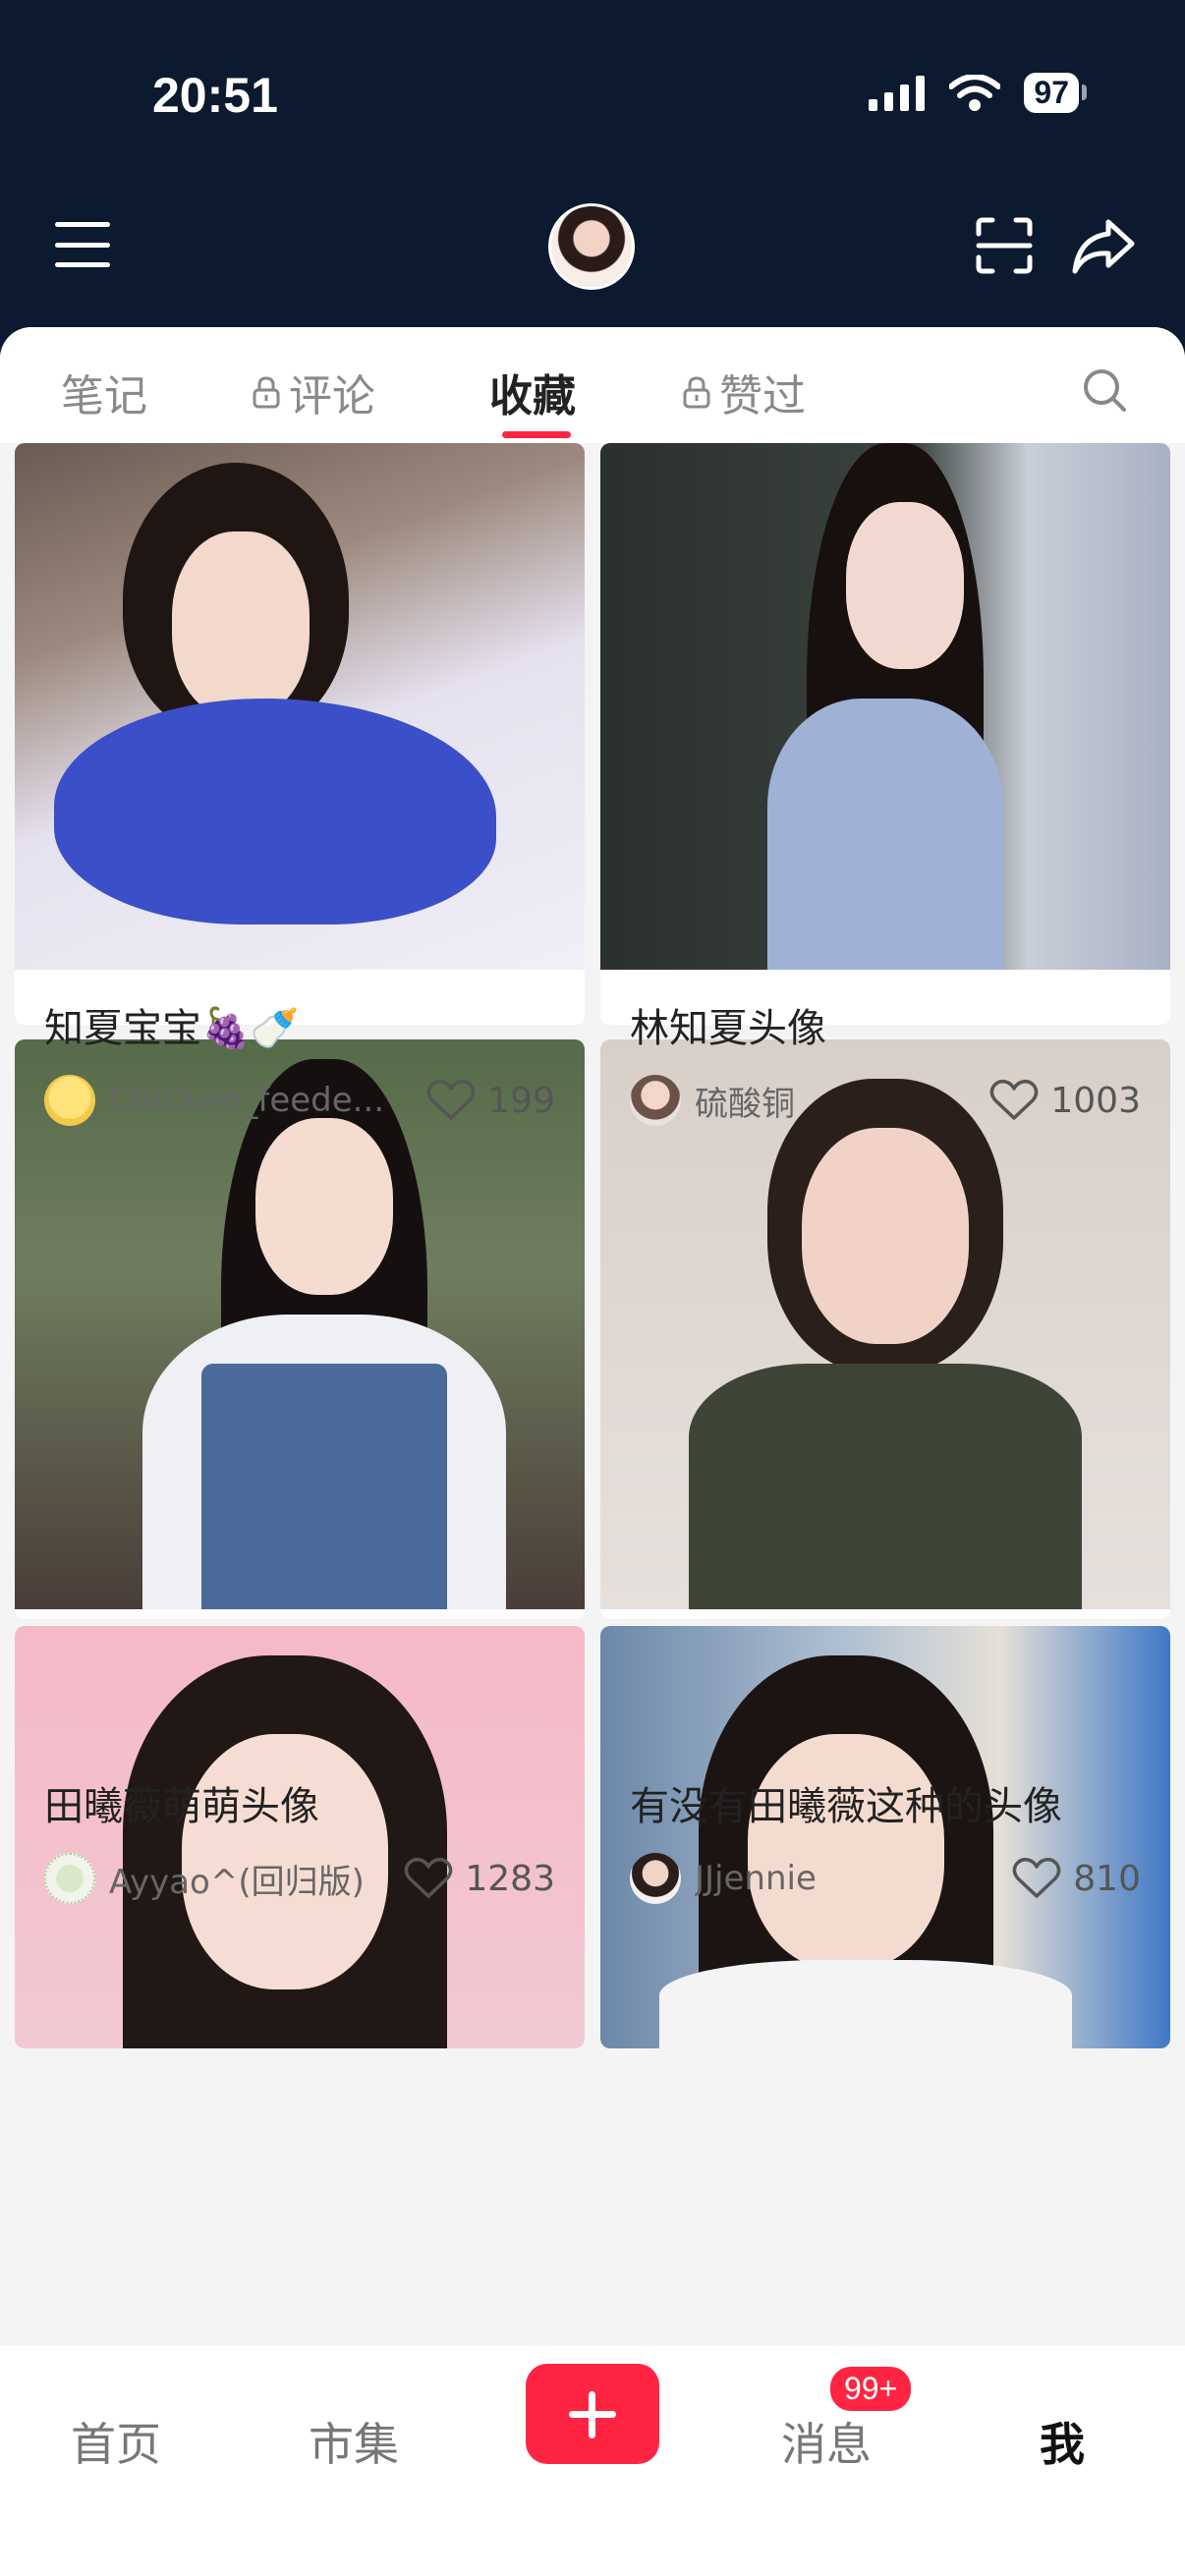 The image size is (1185, 2576). I want to click on tab-liked-label: 赞过, so click(763, 396).